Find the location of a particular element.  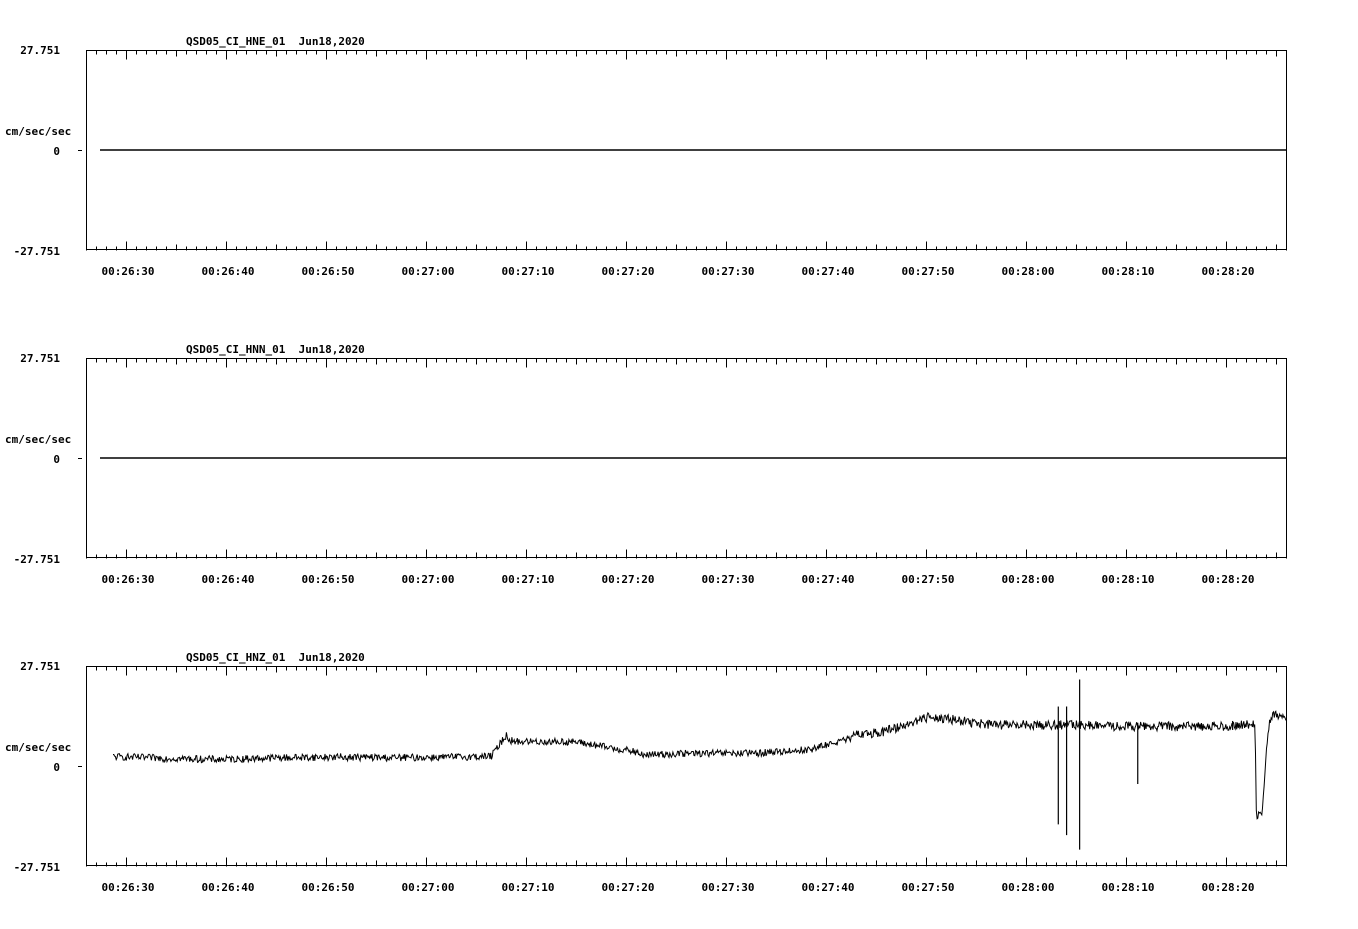

chart-title: QSD05_CI_HNN_01 Jun18,2020 is located at coordinates (275, 349).